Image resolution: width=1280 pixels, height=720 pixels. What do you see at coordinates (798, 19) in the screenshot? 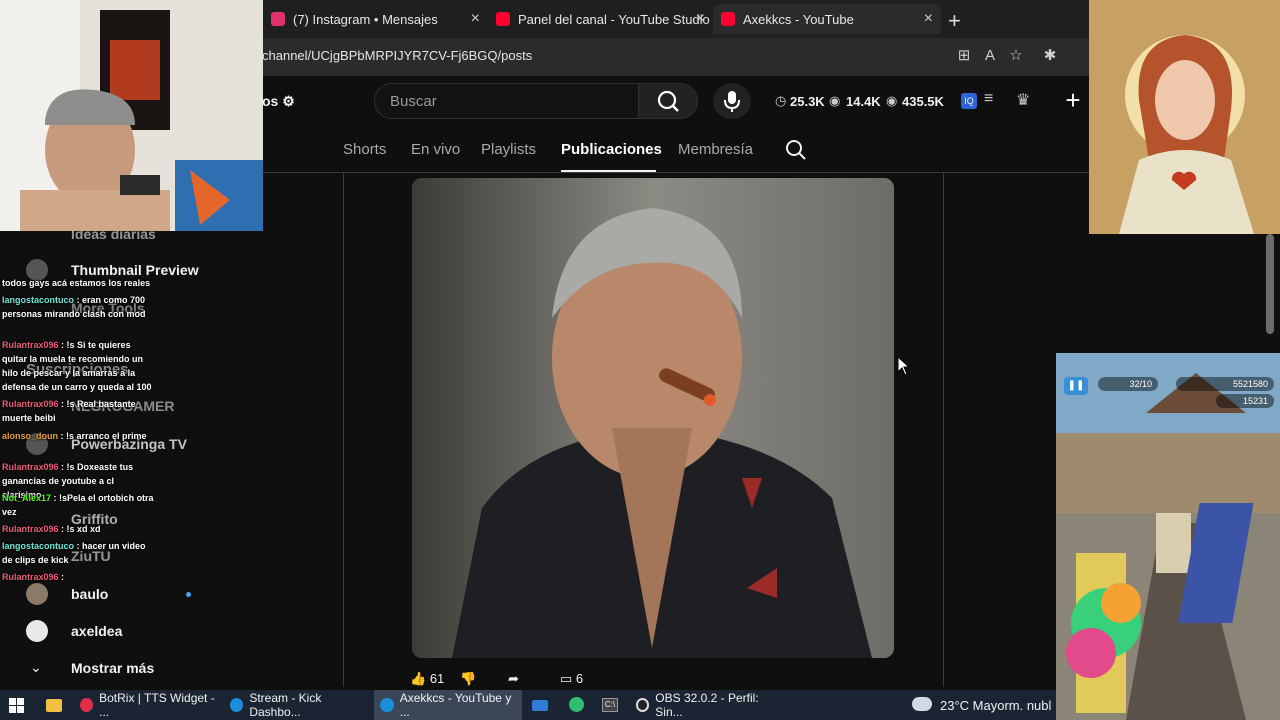
I see `tab-label: Axekkcs - YouTube` at bounding box center [798, 19].